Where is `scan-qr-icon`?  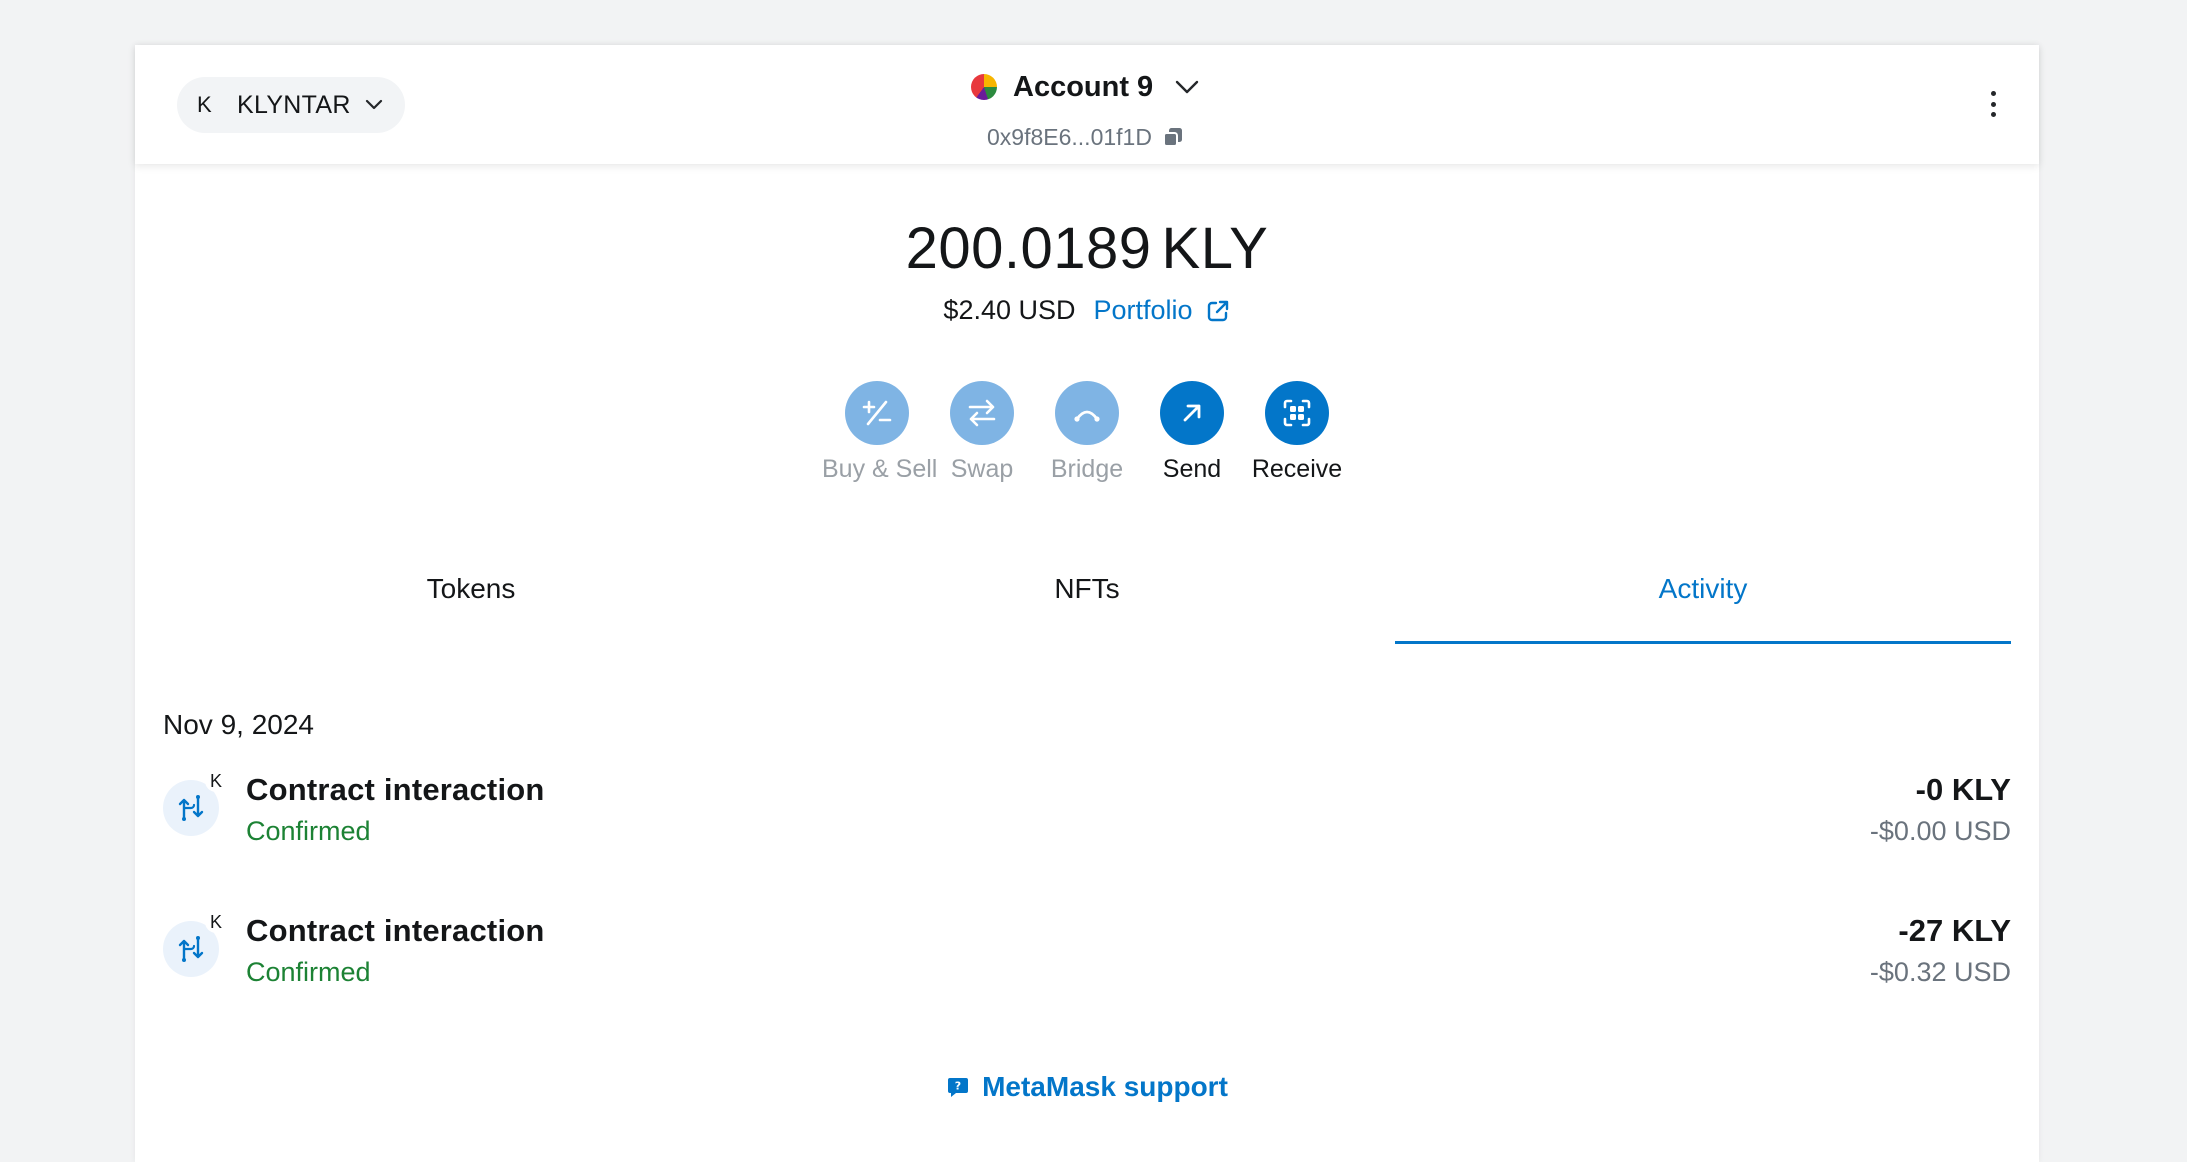 scan-qr-icon is located at coordinates (1297, 413).